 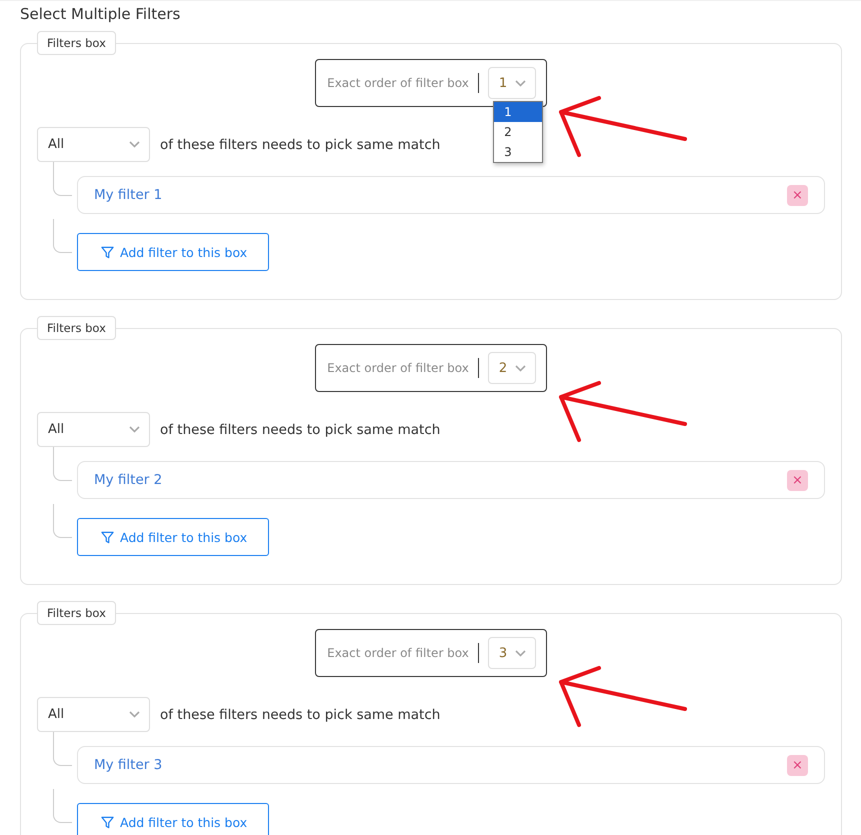 I want to click on dropdown-option: 2, so click(x=518, y=132).